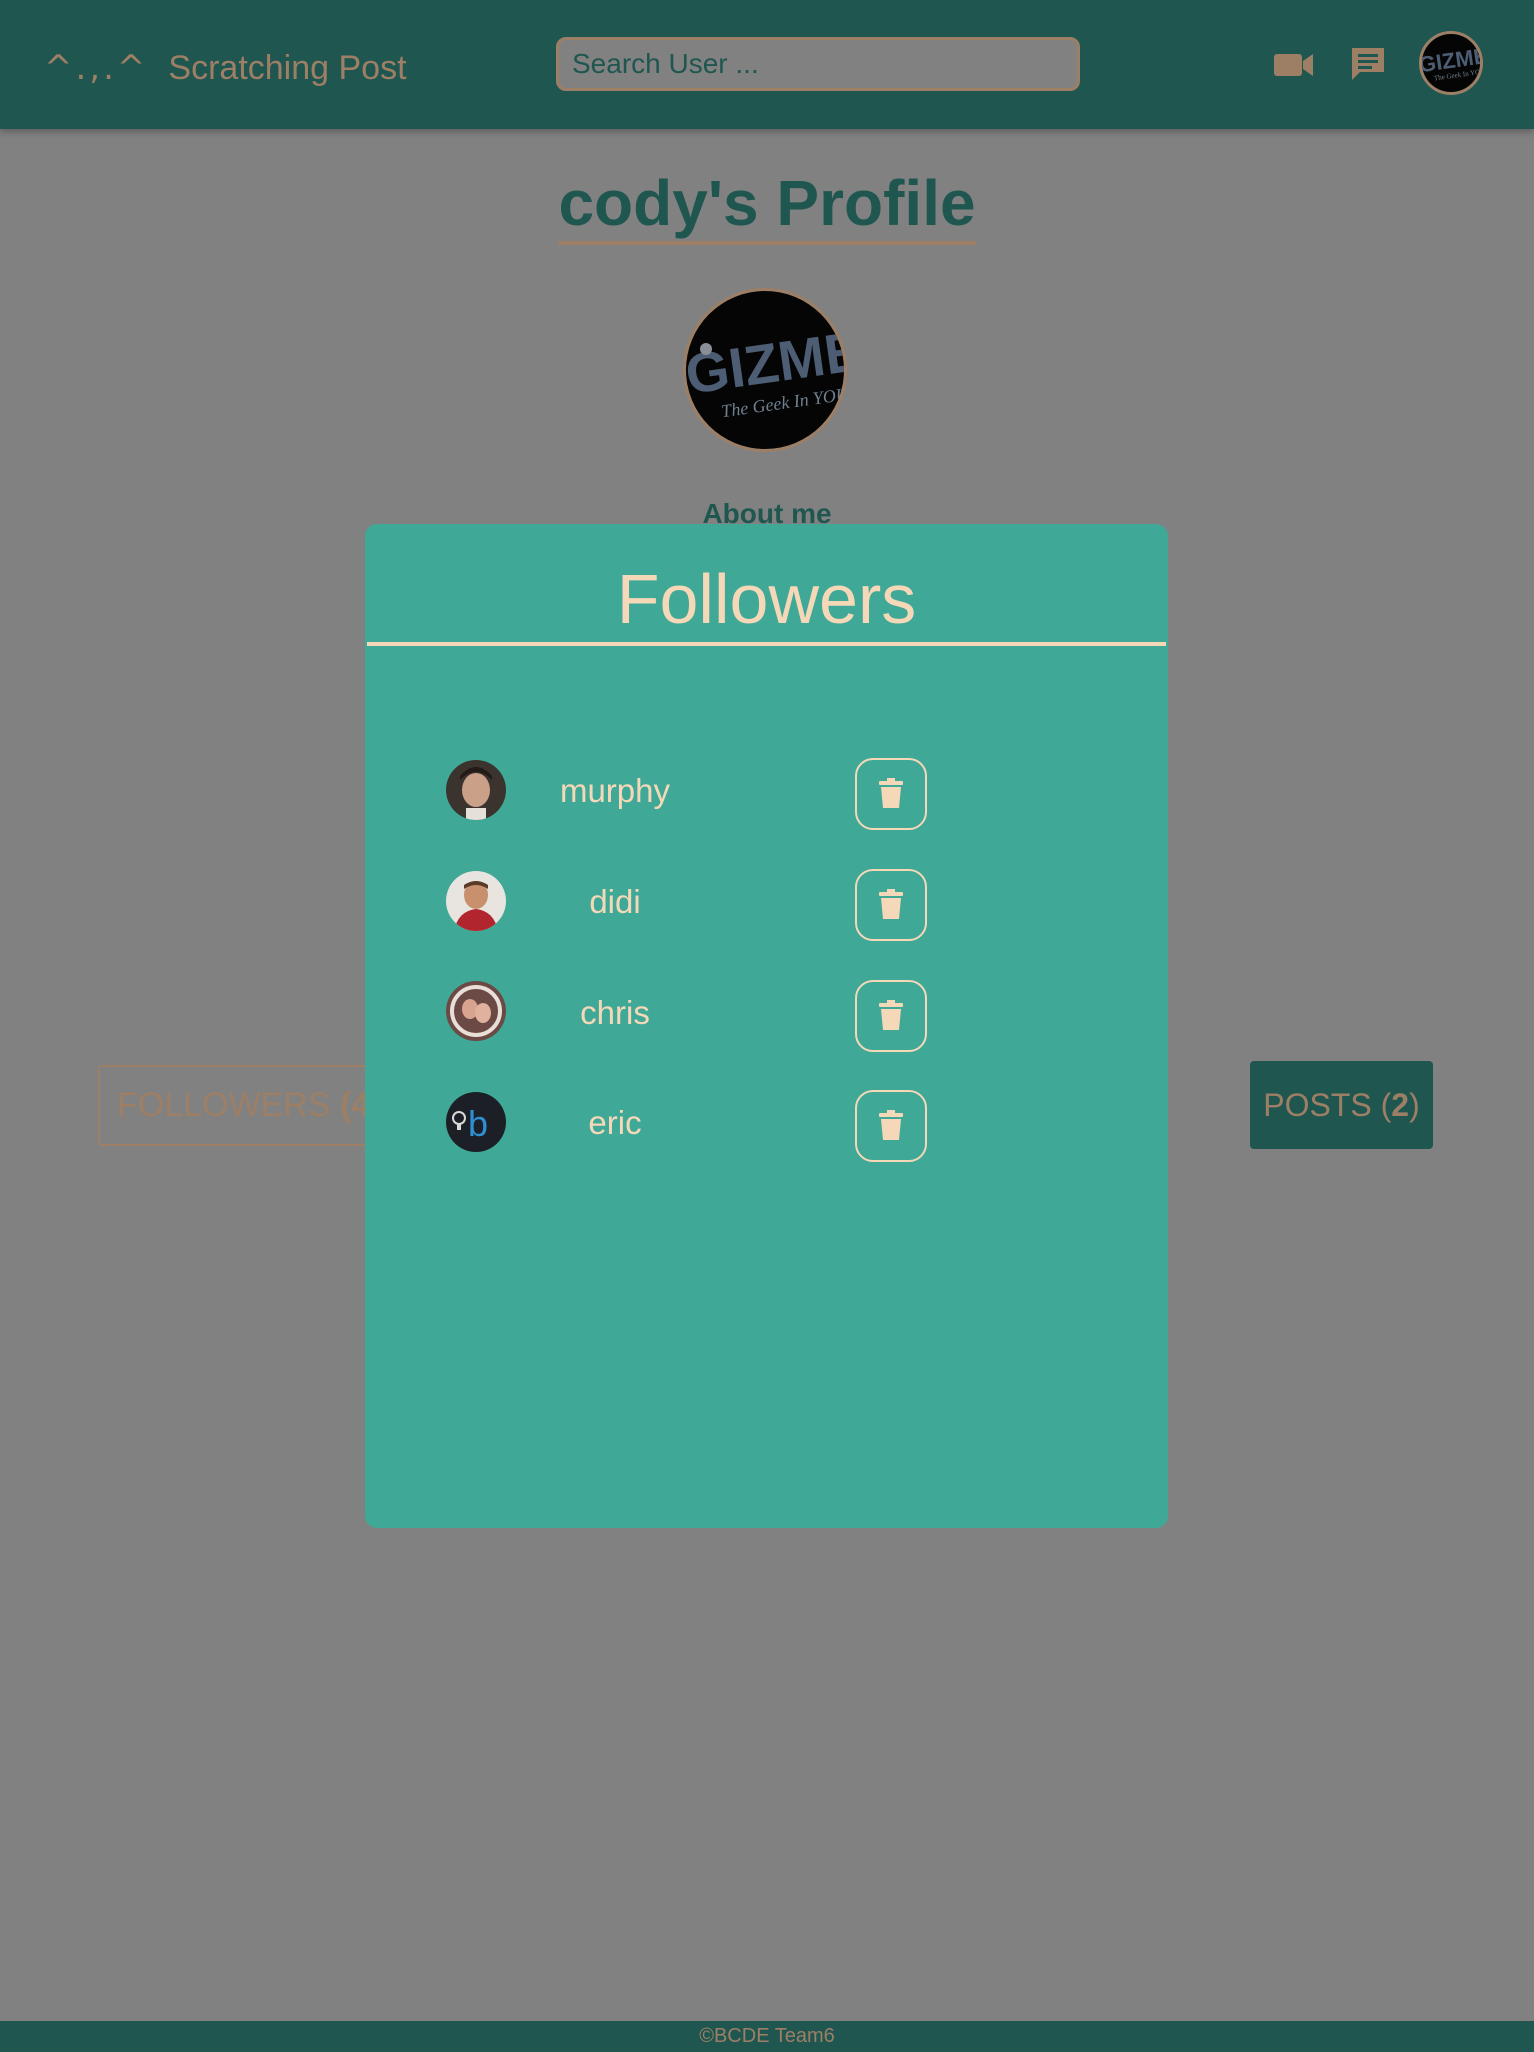  I want to click on delete-follower-didi-button, so click(891, 905).